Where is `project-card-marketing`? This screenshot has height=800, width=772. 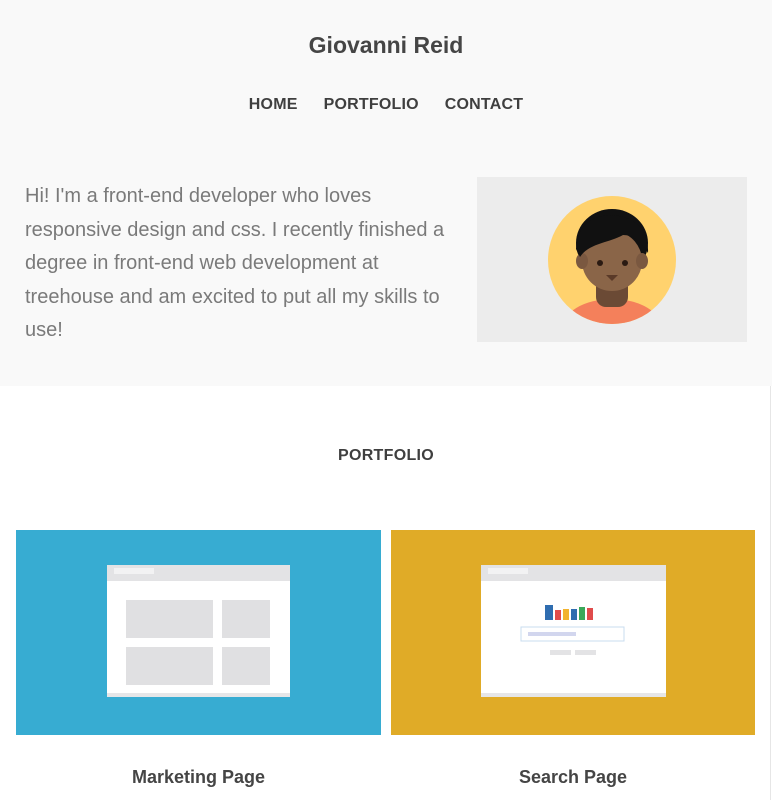 project-card-marketing is located at coordinates (198, 632).